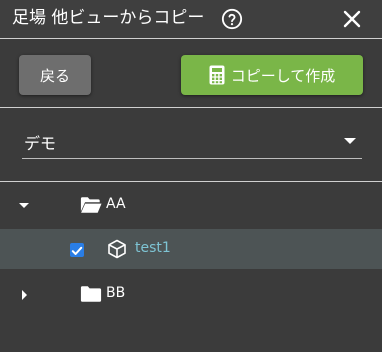  I want to click on section-divider, so click(191, 181).